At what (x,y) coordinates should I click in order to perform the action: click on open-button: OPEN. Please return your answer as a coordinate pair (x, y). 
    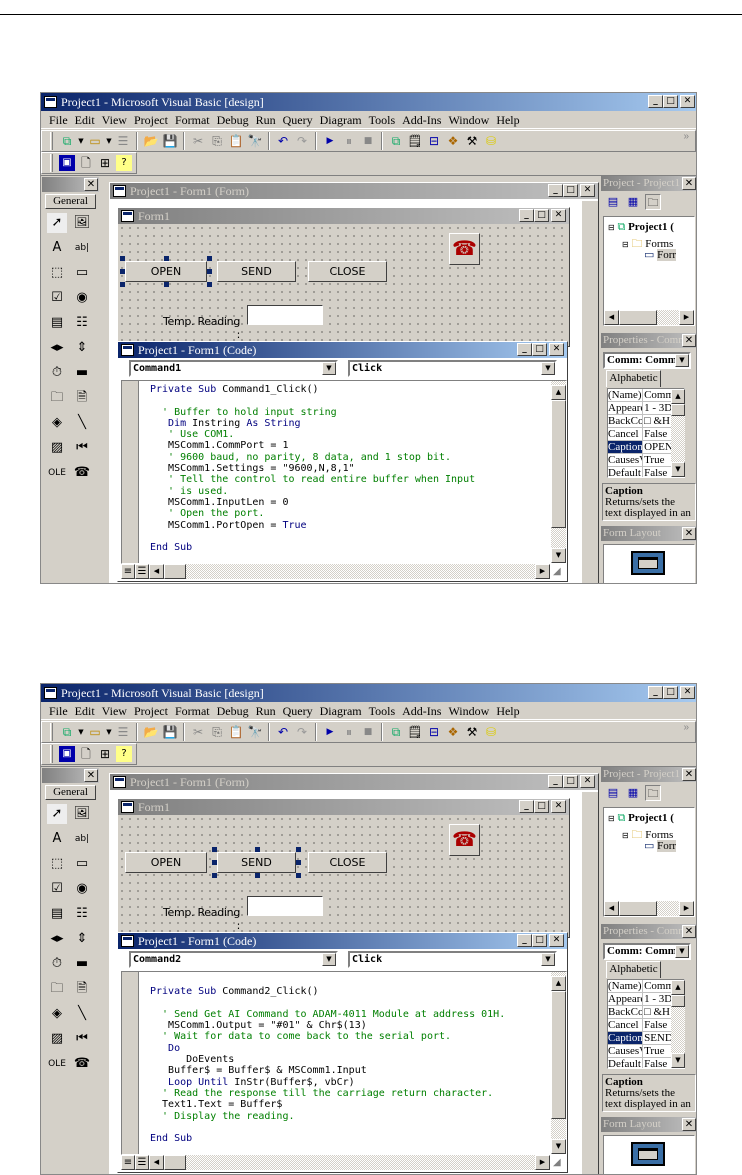
    Looking at the image, I should click on (166, 862).